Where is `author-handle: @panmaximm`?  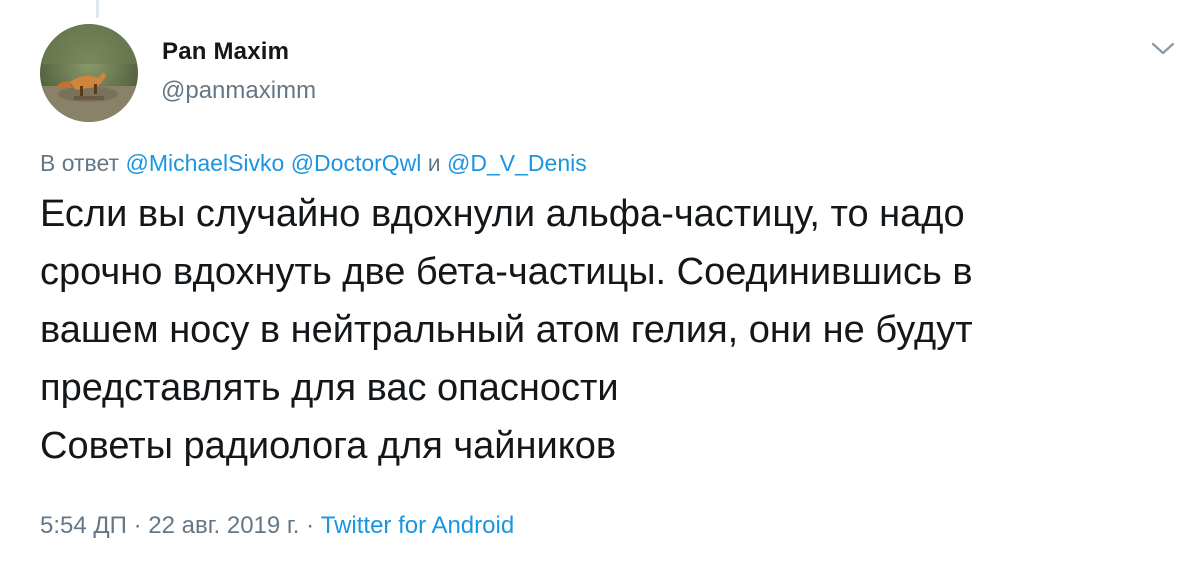 author-handle: @panmaximm is located at coordinates (238, 91).